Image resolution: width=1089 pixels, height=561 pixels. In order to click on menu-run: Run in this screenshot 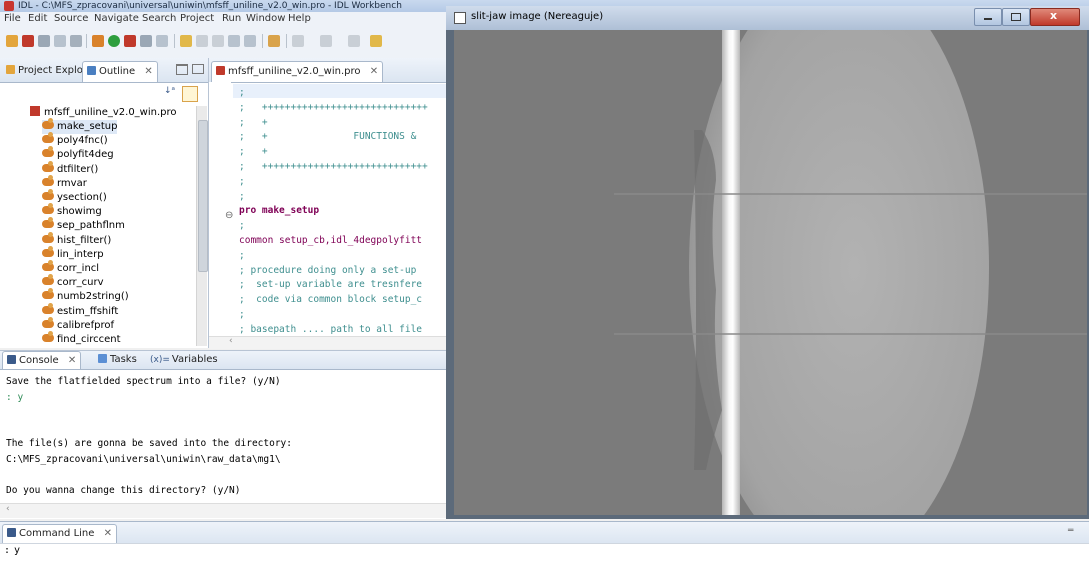, I will do `click(231, 19)`.